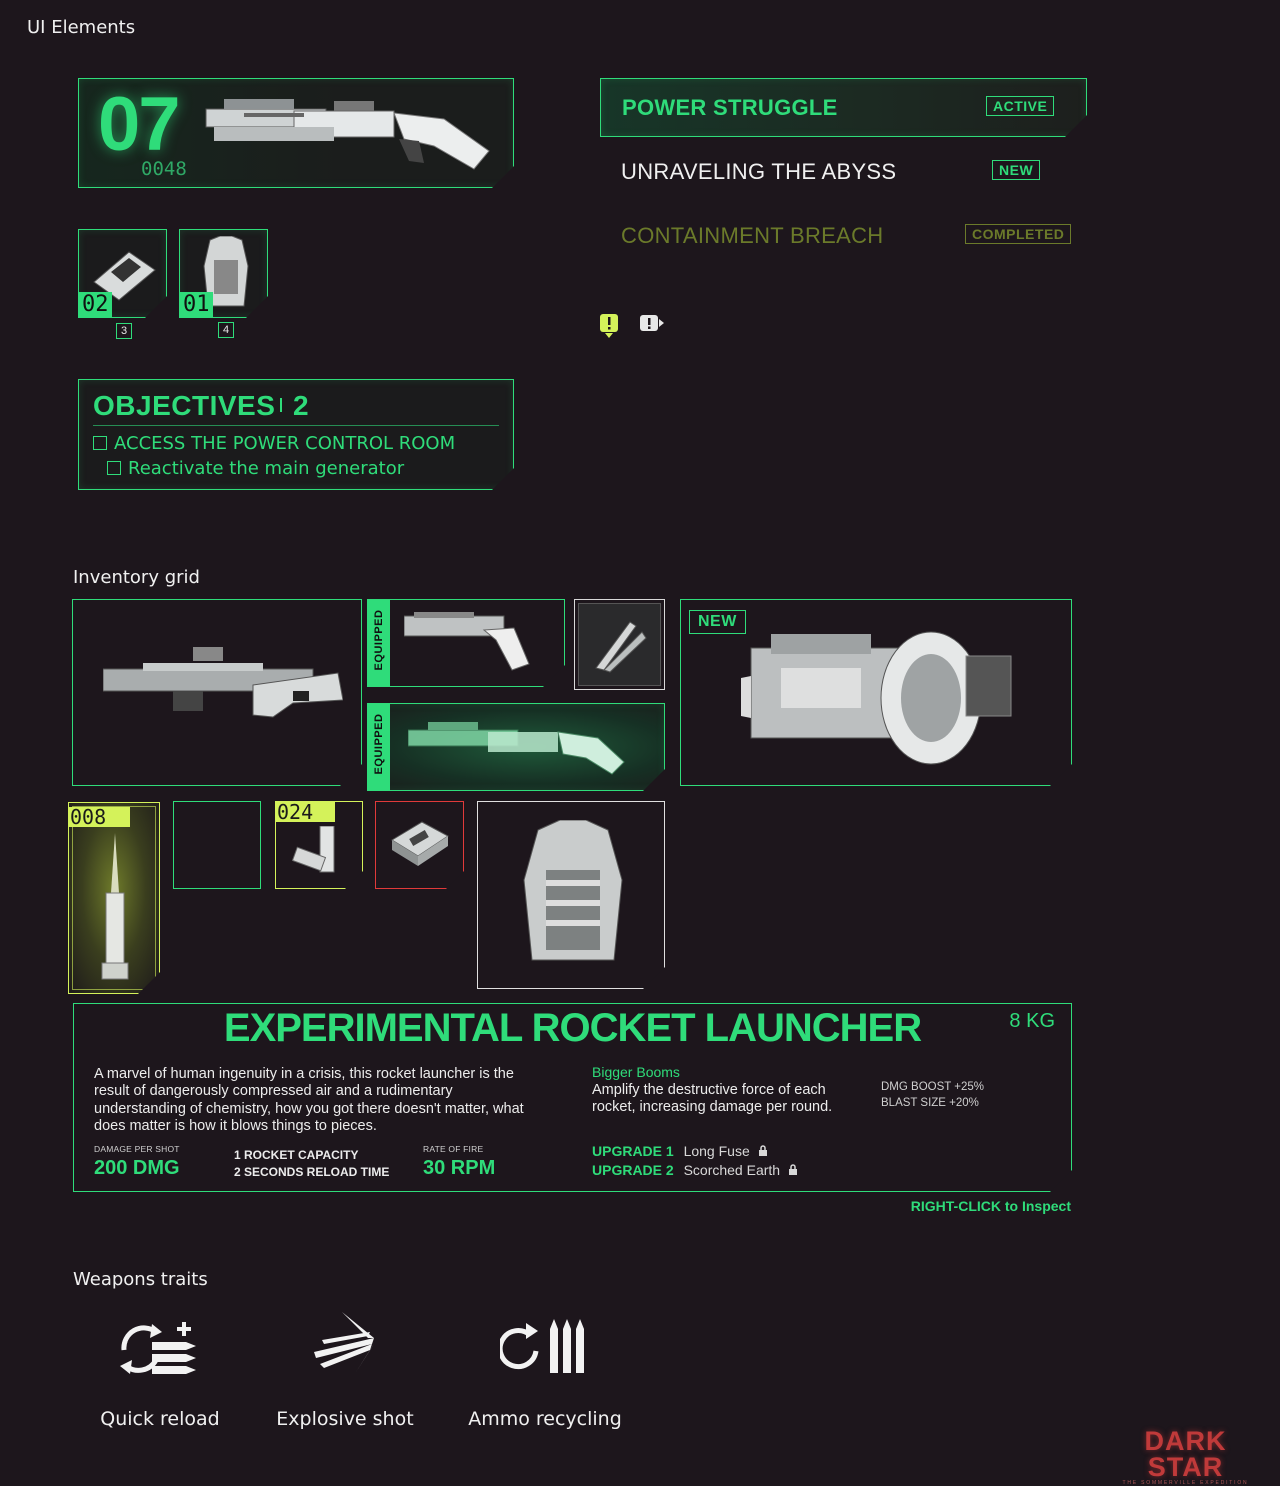  Describe the element at coordinates (137, 1149) in the screenshot. I see `damage-label: DAMAGE PER SHOT` at that location.